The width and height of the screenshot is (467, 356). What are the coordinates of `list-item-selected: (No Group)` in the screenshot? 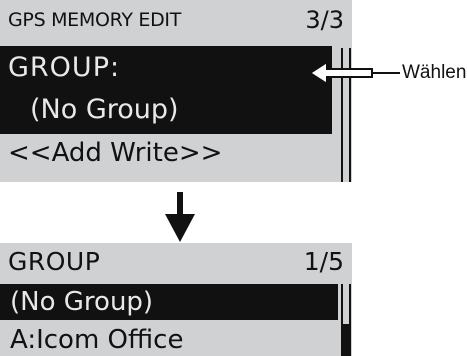 It's located at (169, 302).